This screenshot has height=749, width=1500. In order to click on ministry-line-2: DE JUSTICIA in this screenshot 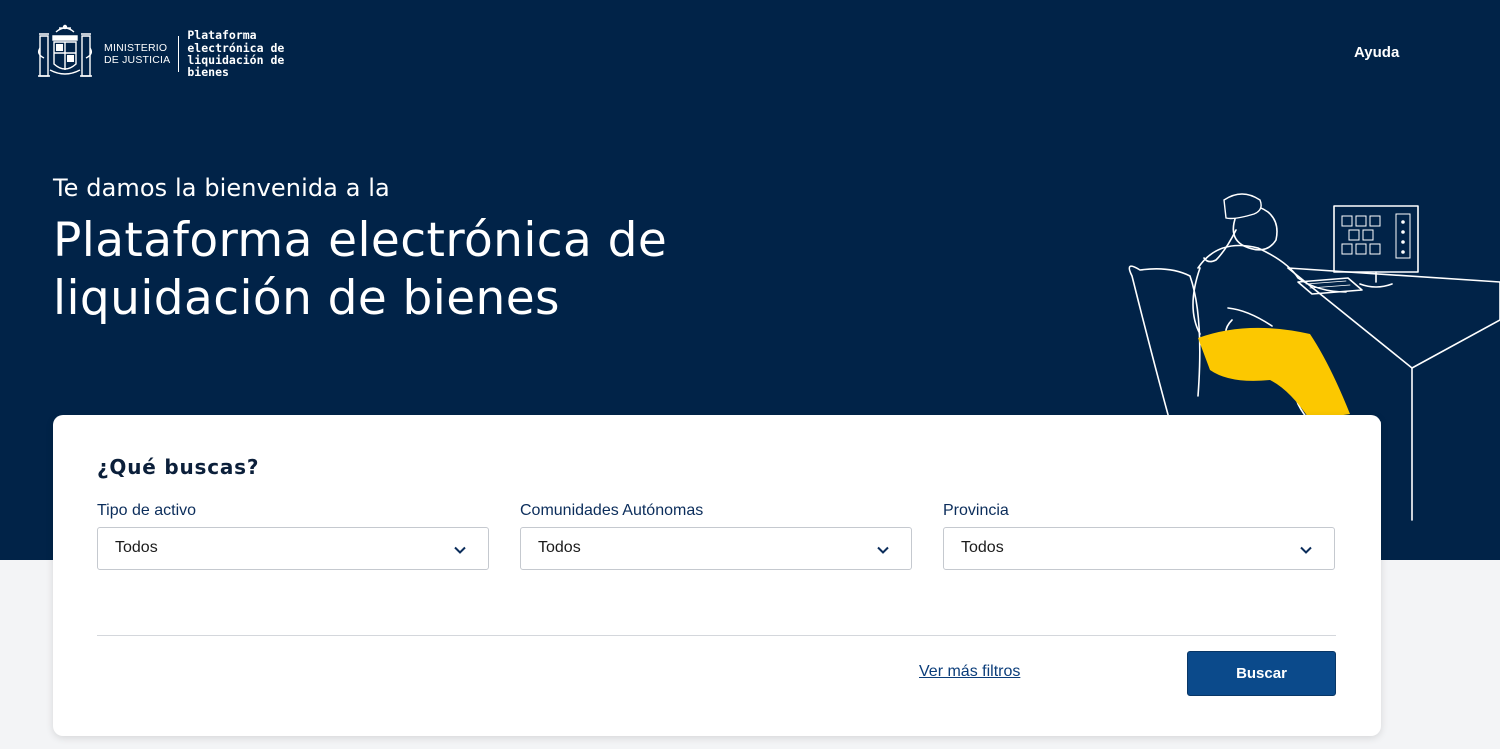, I will do `click(137, 60)`.